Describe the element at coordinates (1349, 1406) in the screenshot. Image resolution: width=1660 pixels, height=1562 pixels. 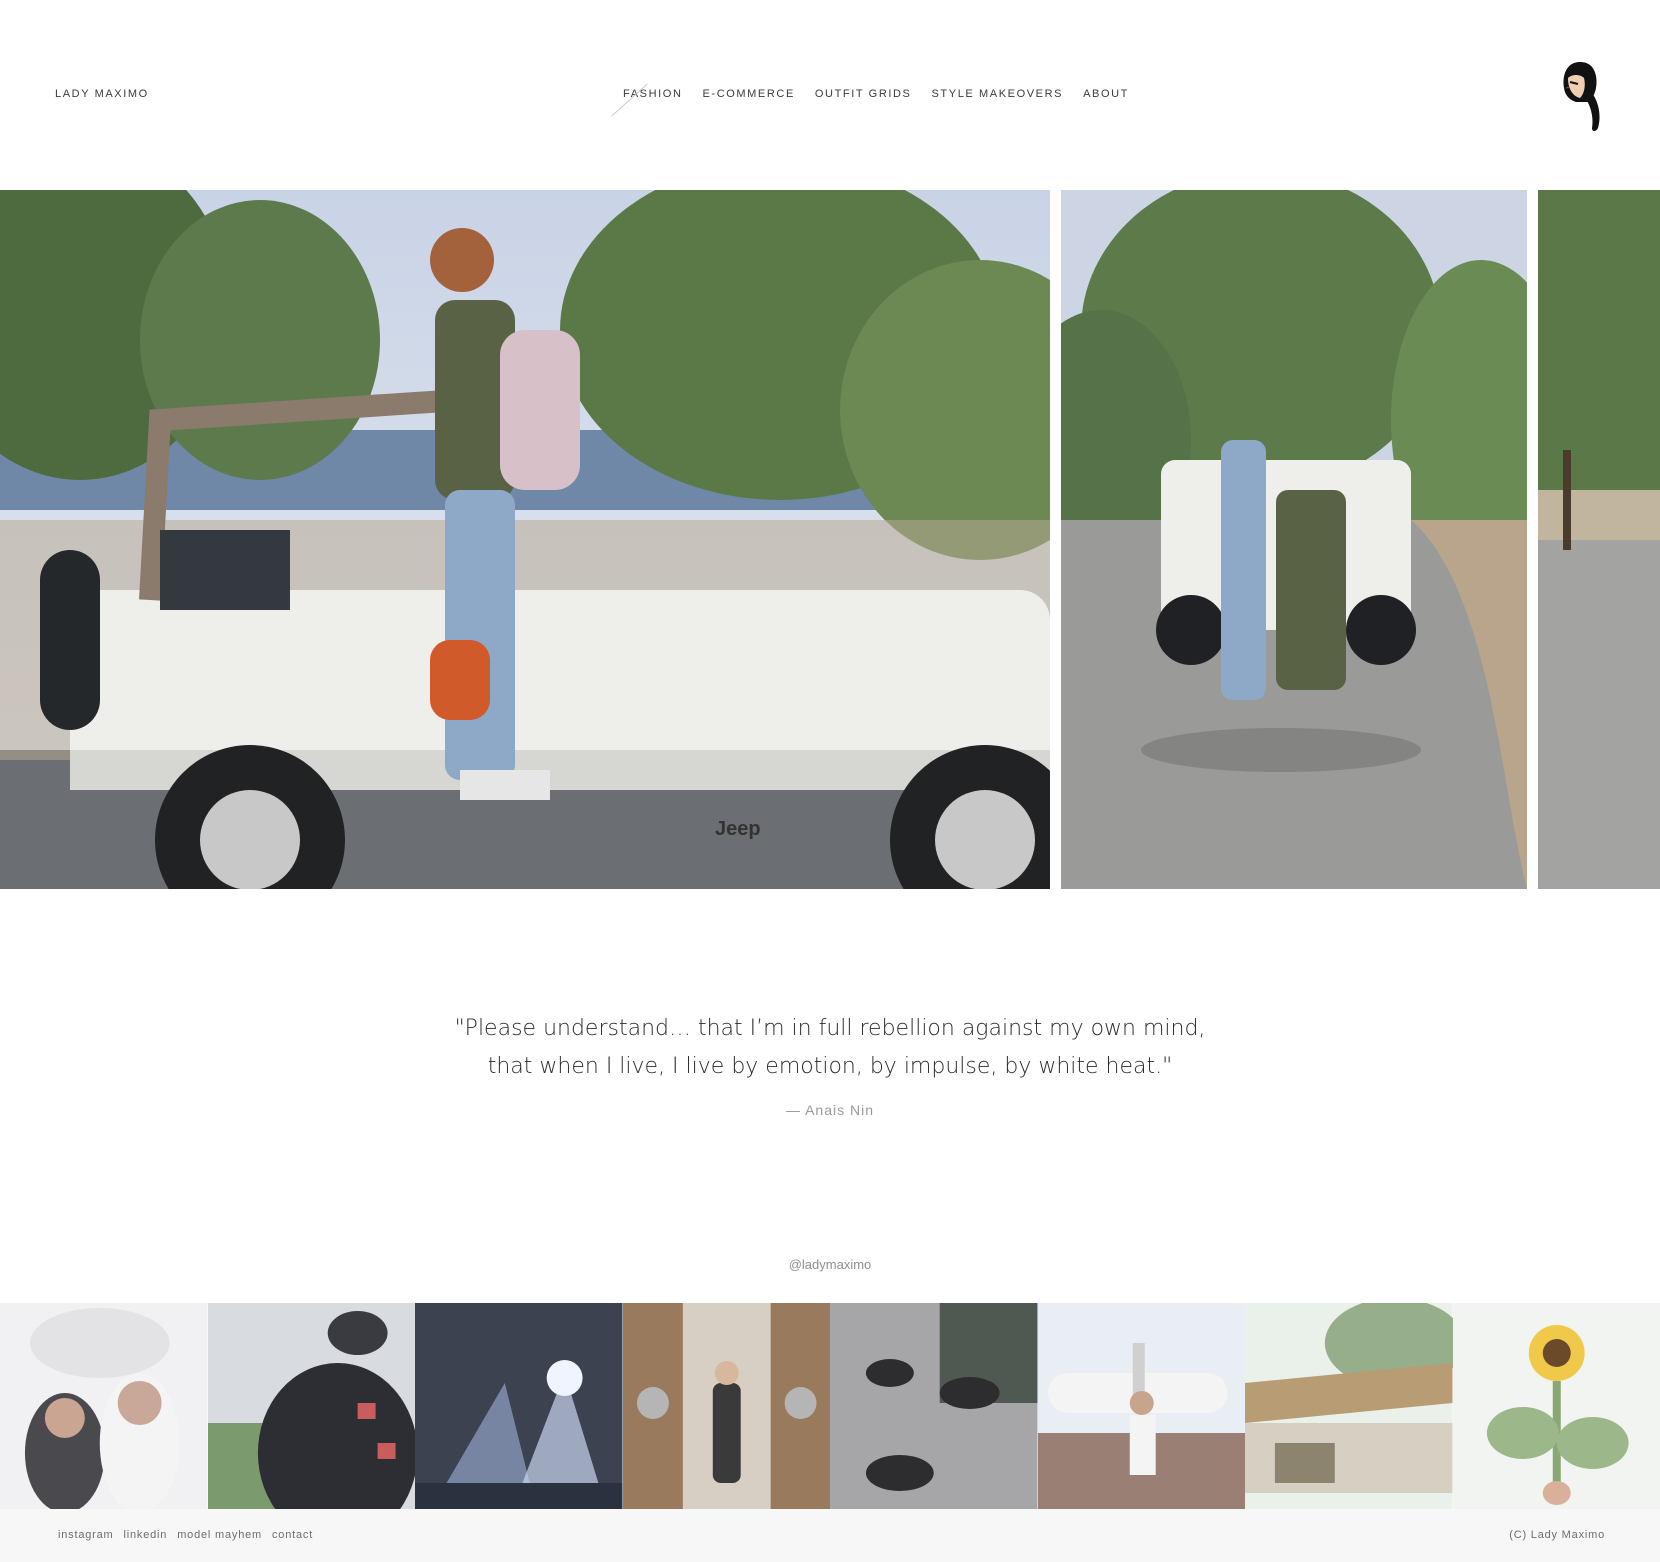
I see `instagram-tile-palm-hut` at that location.